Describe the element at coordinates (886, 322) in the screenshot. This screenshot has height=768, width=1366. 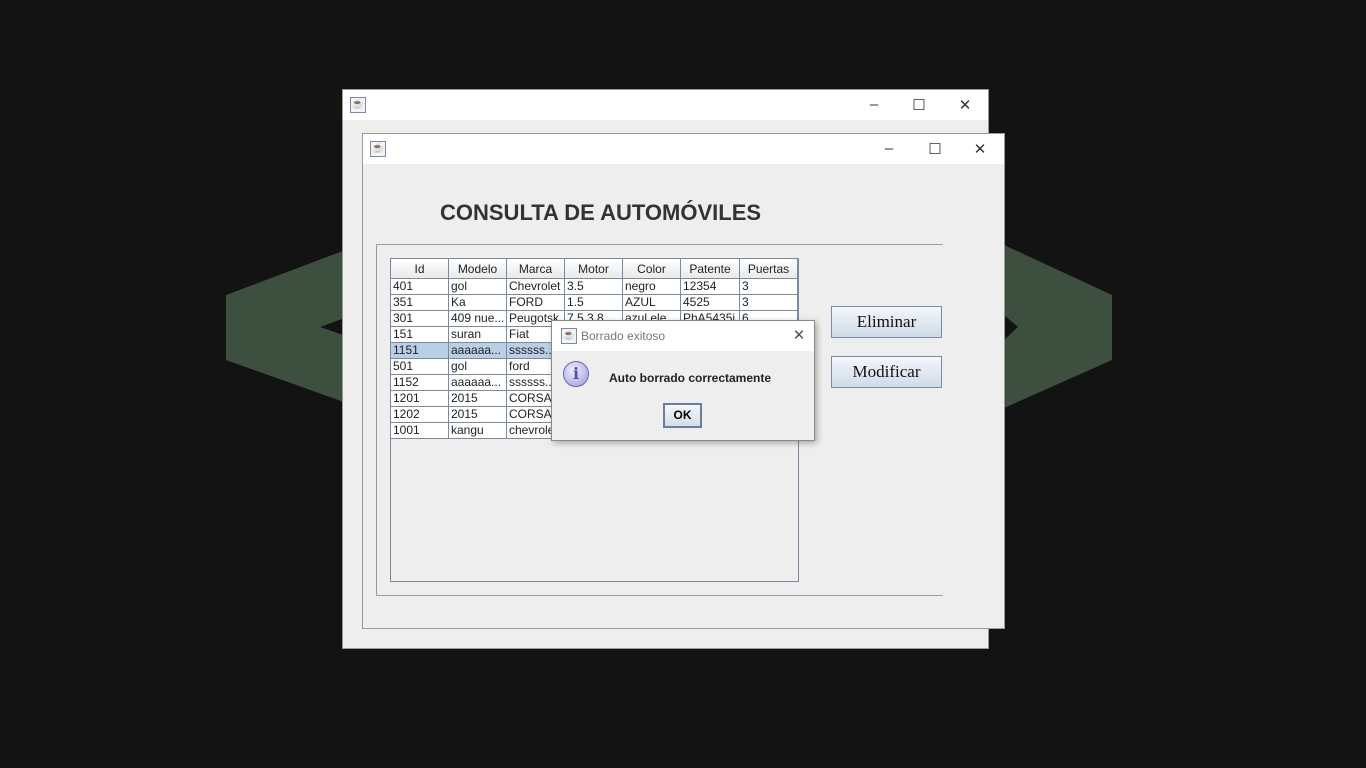
I see `delete-button: Eliminar` at that location.